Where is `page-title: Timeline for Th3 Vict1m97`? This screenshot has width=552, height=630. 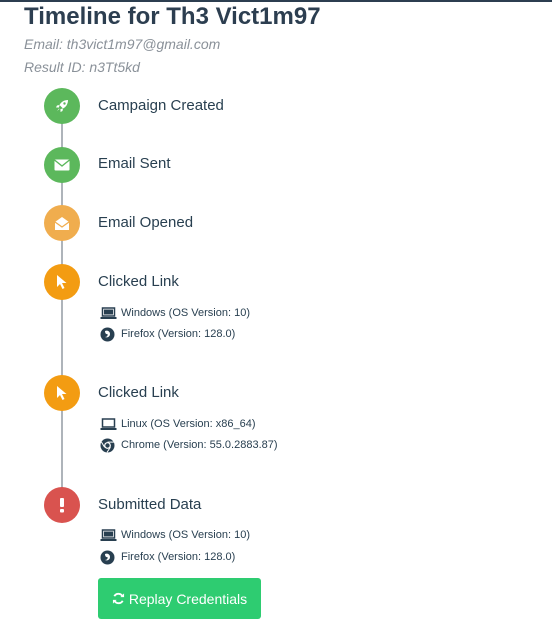 page-title: Timeline for Th3 Vict1m97 is located at coordinates (172, 16).